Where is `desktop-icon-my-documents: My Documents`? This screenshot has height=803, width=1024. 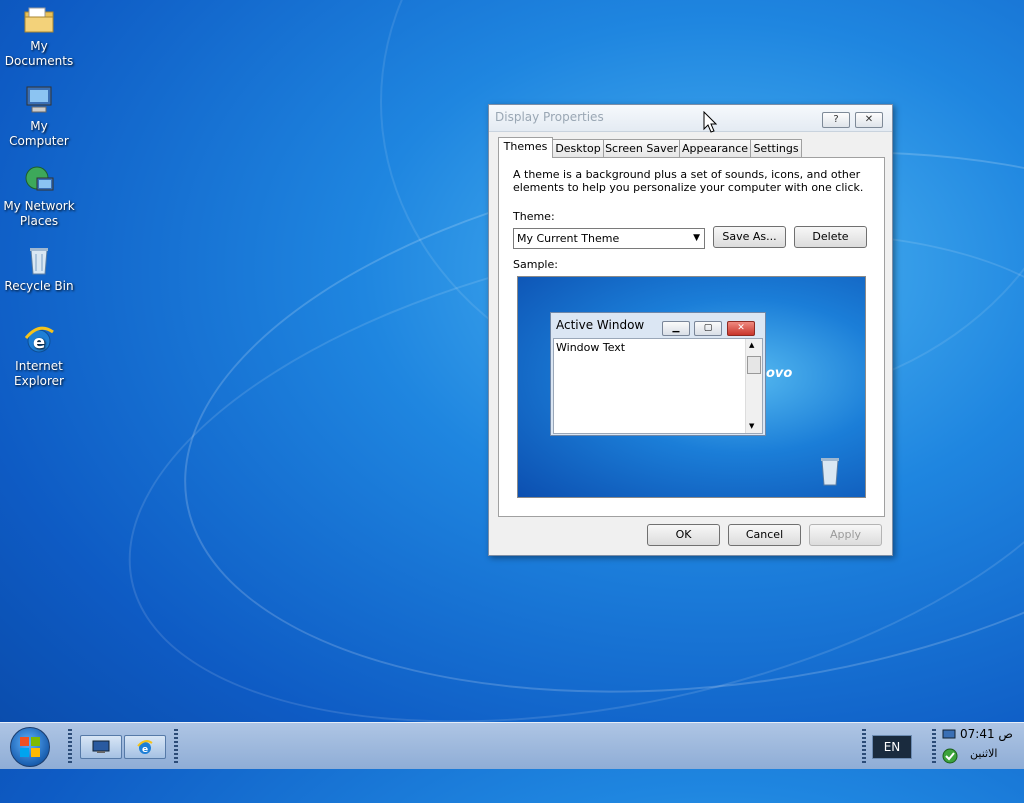 desktop-icon-my-documents: My Documents is located at coordinates (39, 36).